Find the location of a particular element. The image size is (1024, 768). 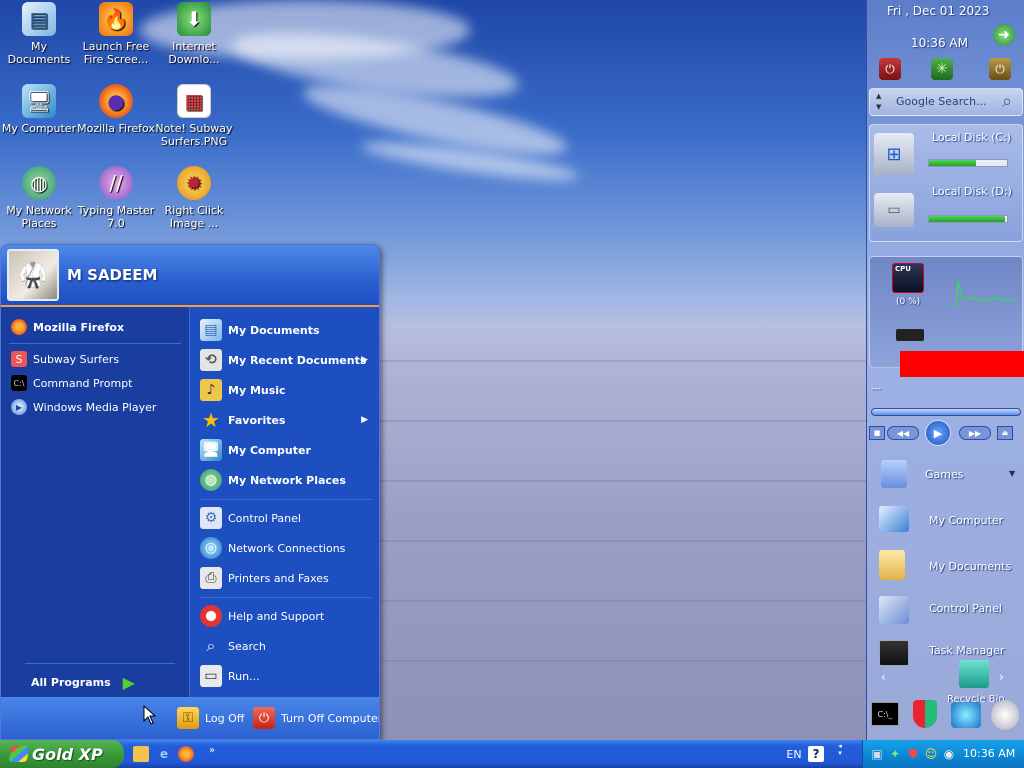

disk-d-usage-bar is located at coordinates (968, 219).